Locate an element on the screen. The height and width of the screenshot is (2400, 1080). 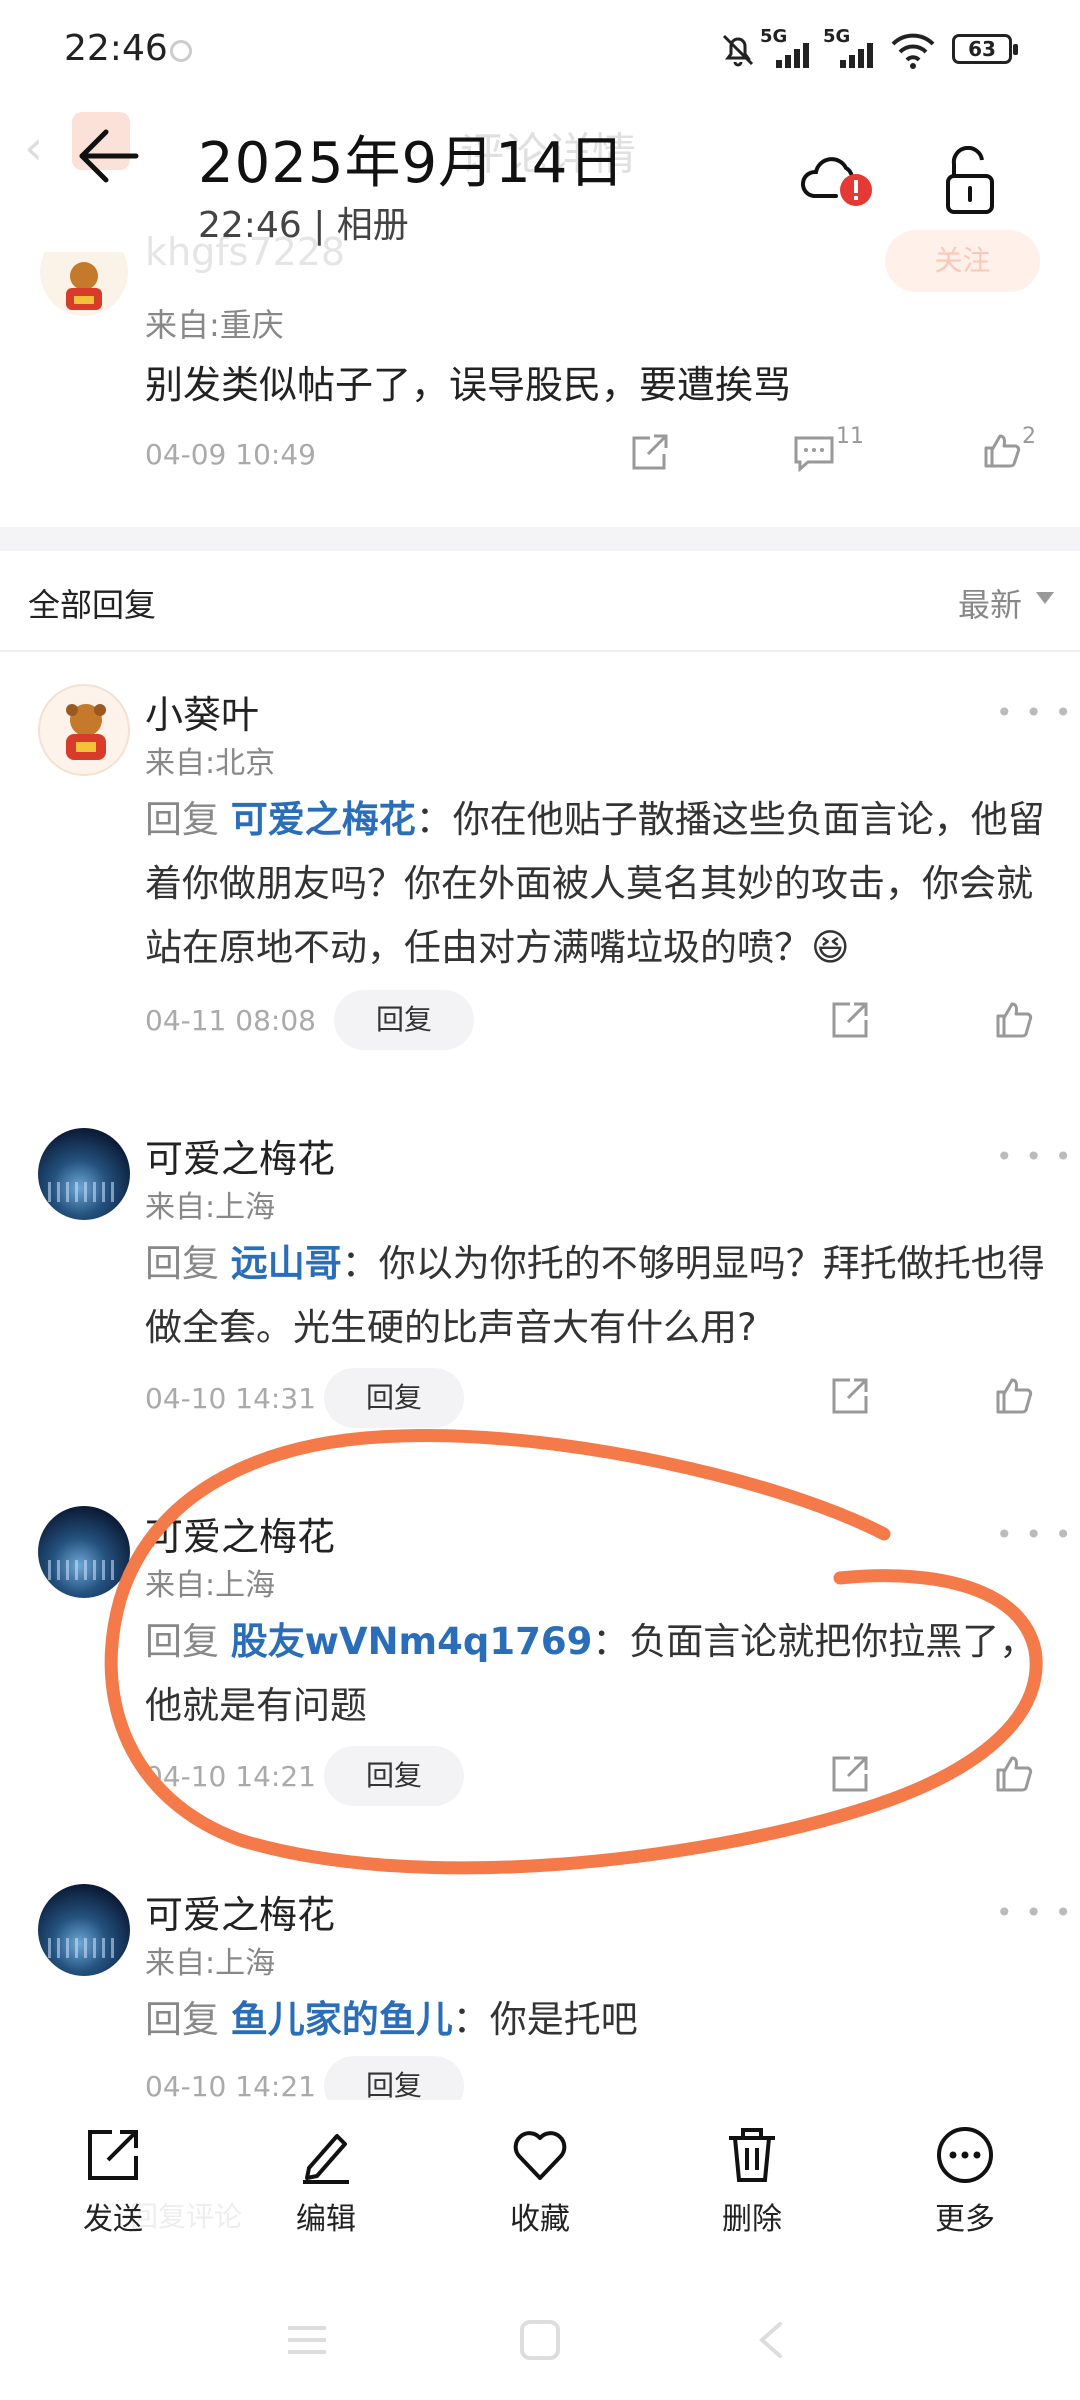
post-avatar is located at coordinates (84, 287).